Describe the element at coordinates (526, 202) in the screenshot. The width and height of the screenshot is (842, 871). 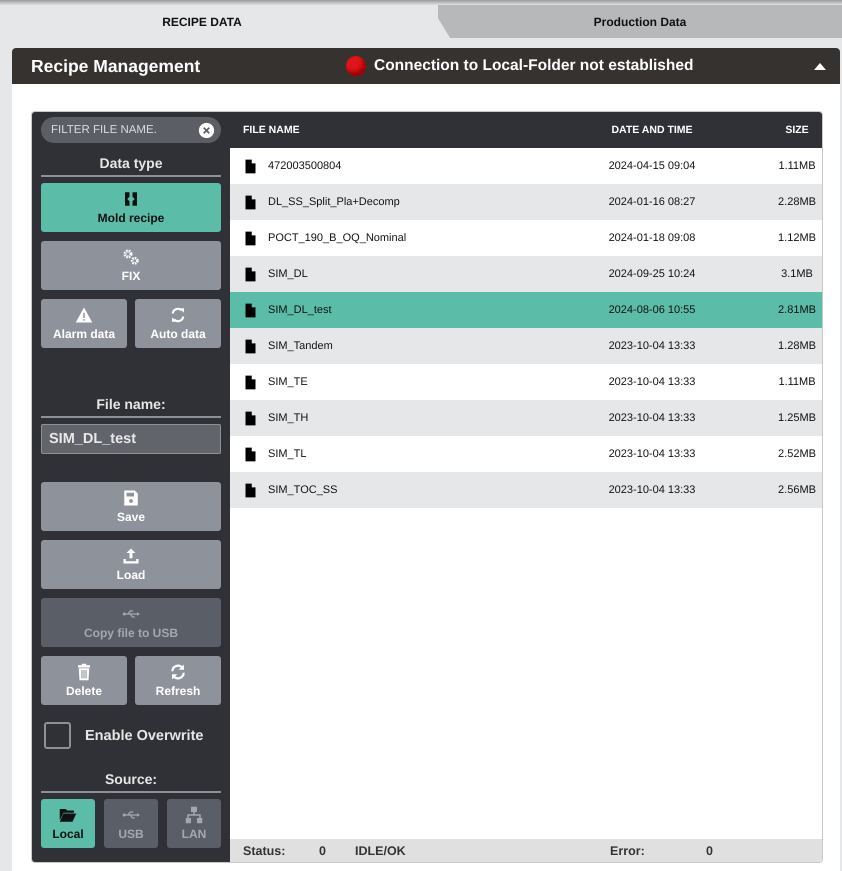
I see `table-row: DL_SS_Split_Pla+Decomp 2024-01-16 08:27 2.28MB` at that location.